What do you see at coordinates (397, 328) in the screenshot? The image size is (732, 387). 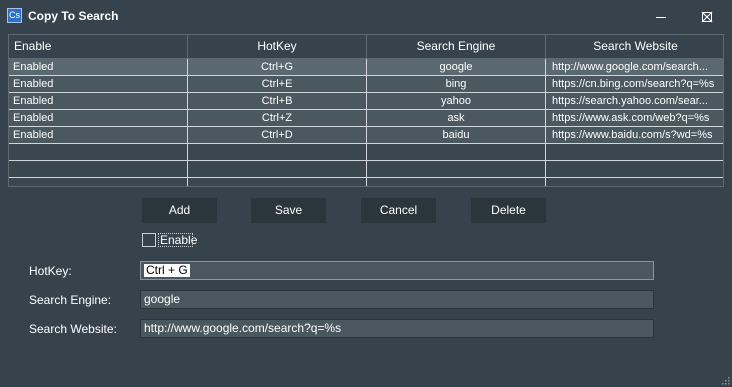 I see `search-website-field: http://www.google.com/search?q=%s` at bounding box center [397, 328].